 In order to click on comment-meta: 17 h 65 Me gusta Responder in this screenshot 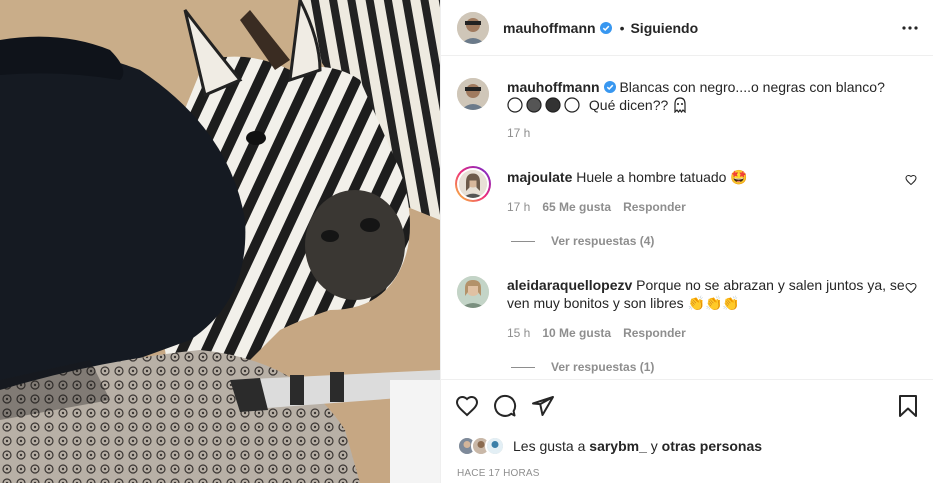, I will do `click(712, 207)`.